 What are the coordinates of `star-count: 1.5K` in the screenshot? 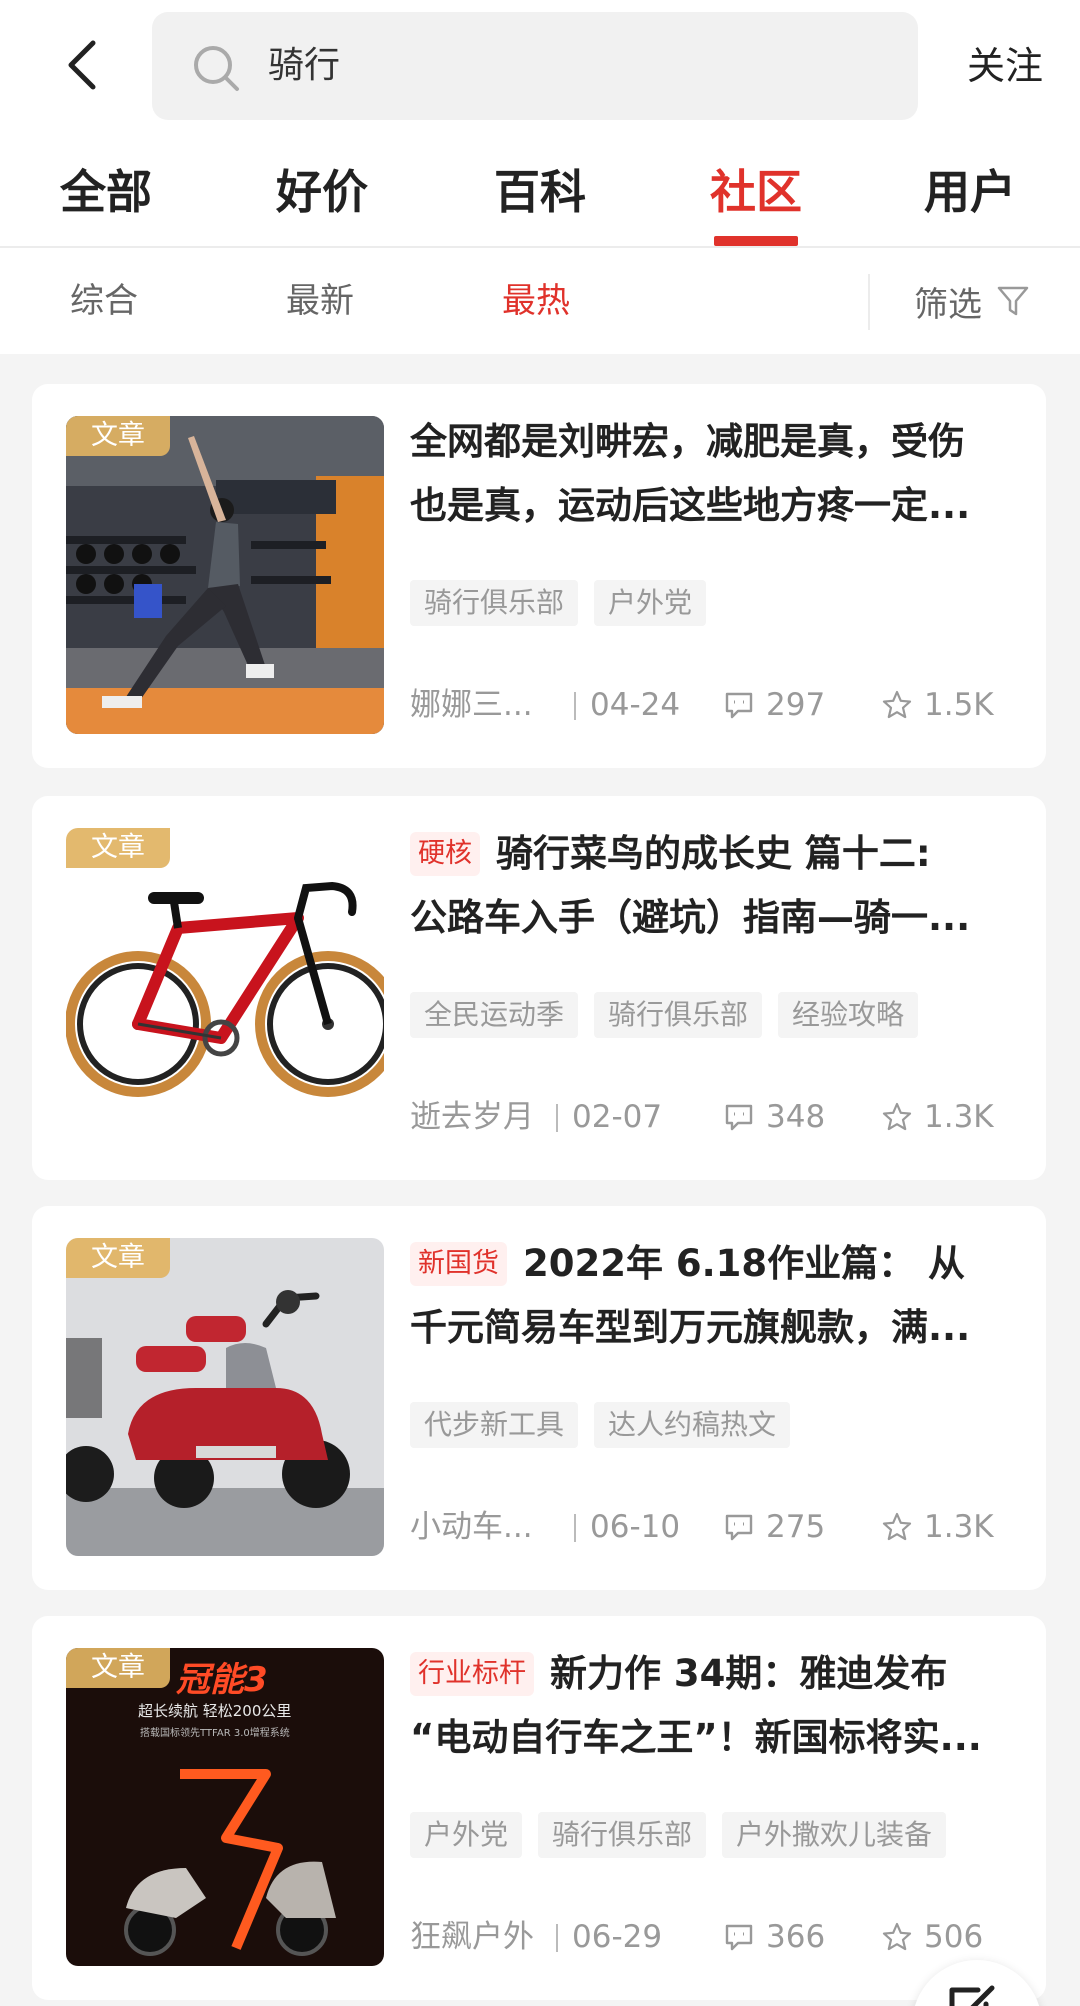 It's located at (959, 705).